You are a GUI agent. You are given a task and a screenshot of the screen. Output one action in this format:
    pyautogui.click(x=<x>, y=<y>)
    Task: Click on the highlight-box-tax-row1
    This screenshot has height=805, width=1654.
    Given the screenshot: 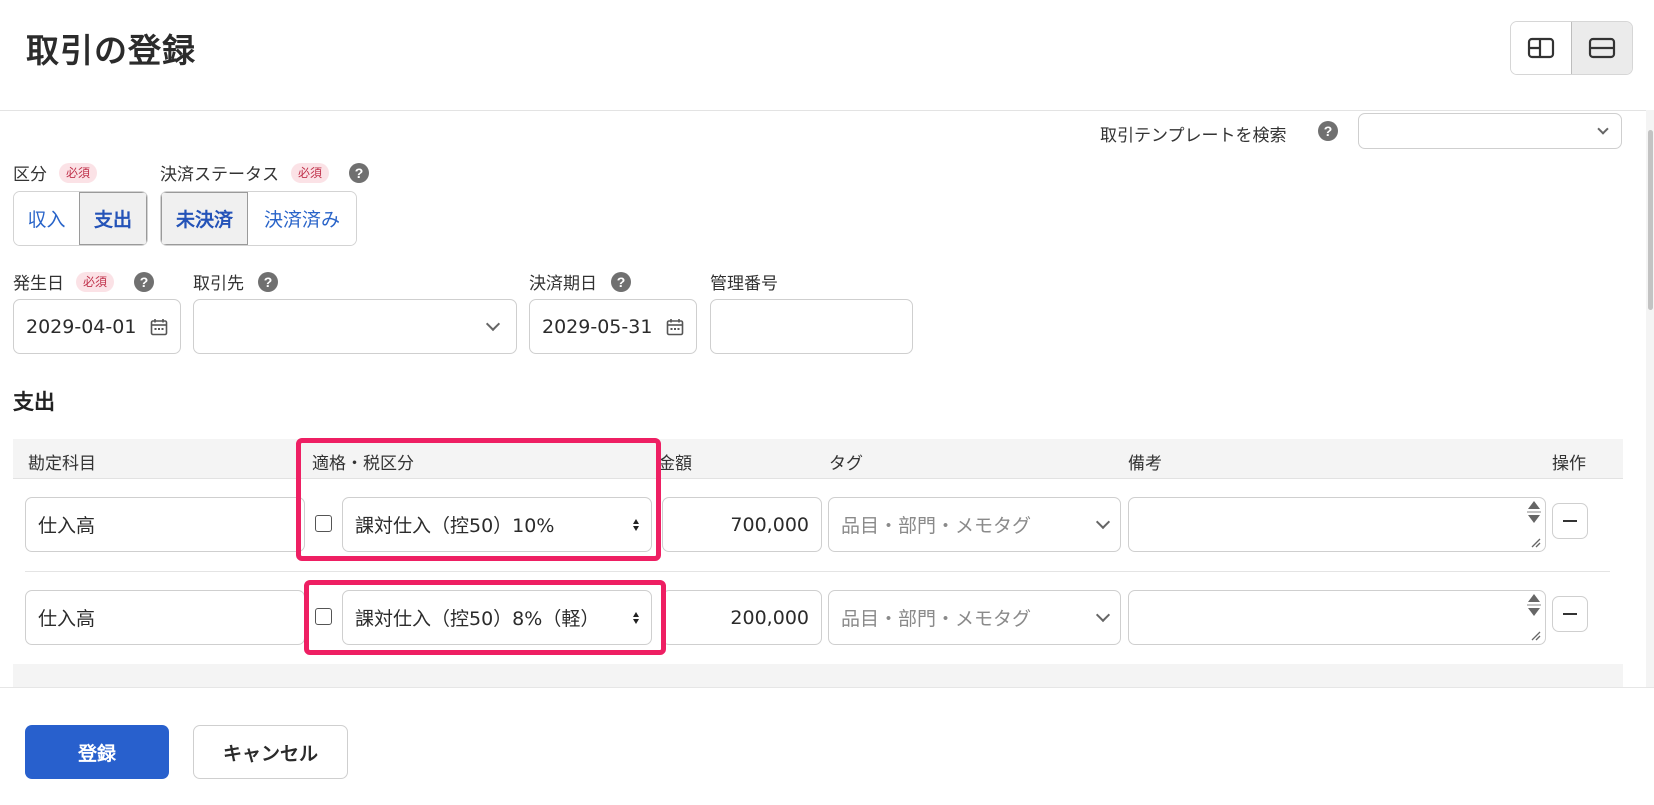 What is the action you would take?
    pyautogui.click(x=478, y=499)
    